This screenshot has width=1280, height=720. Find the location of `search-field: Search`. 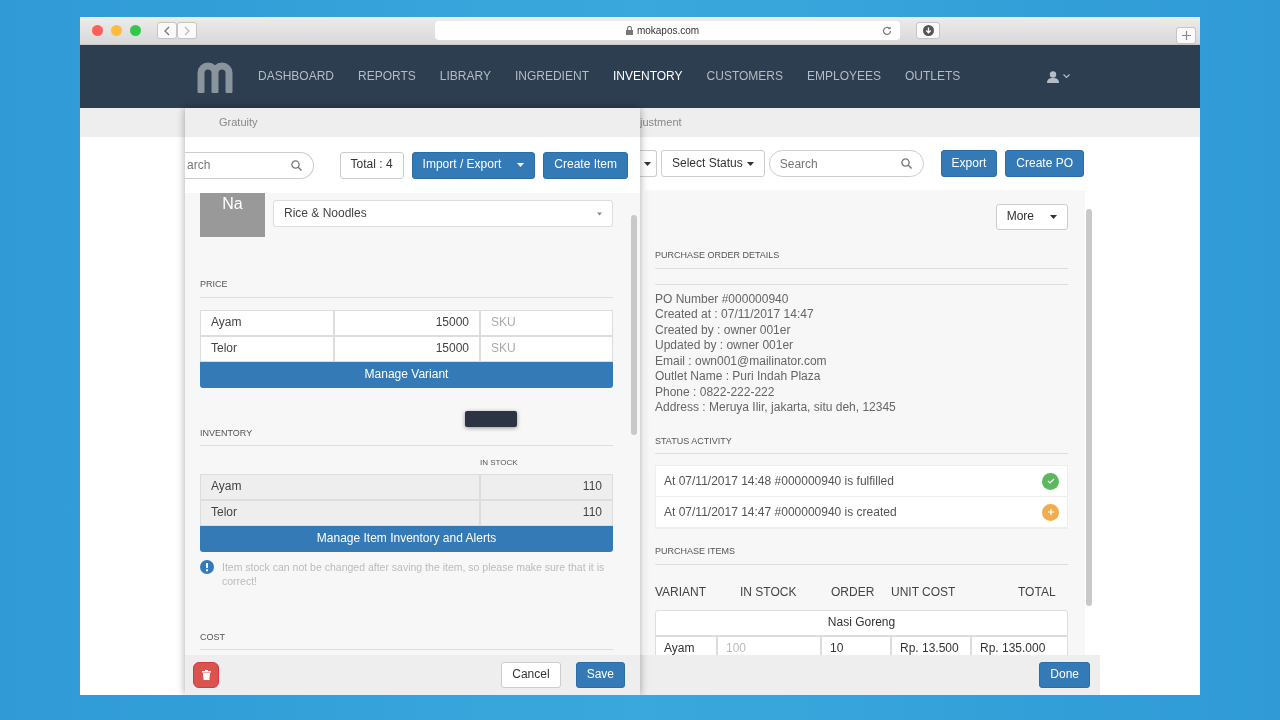

search-field: Search is located at coordinates (846, 163).